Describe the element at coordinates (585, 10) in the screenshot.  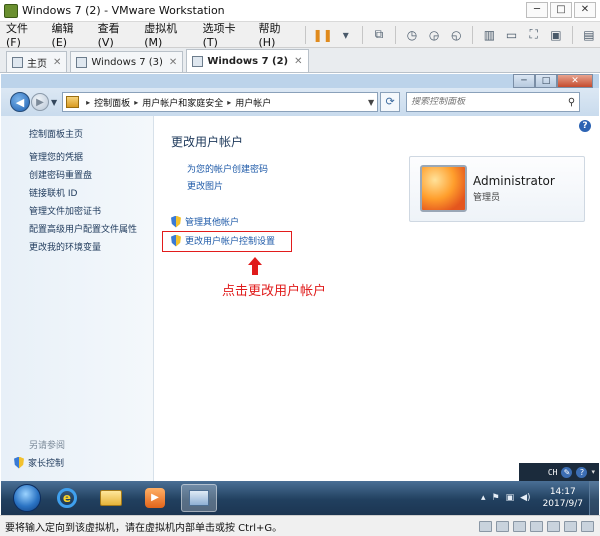
I see `close-button: ✕` at that location.